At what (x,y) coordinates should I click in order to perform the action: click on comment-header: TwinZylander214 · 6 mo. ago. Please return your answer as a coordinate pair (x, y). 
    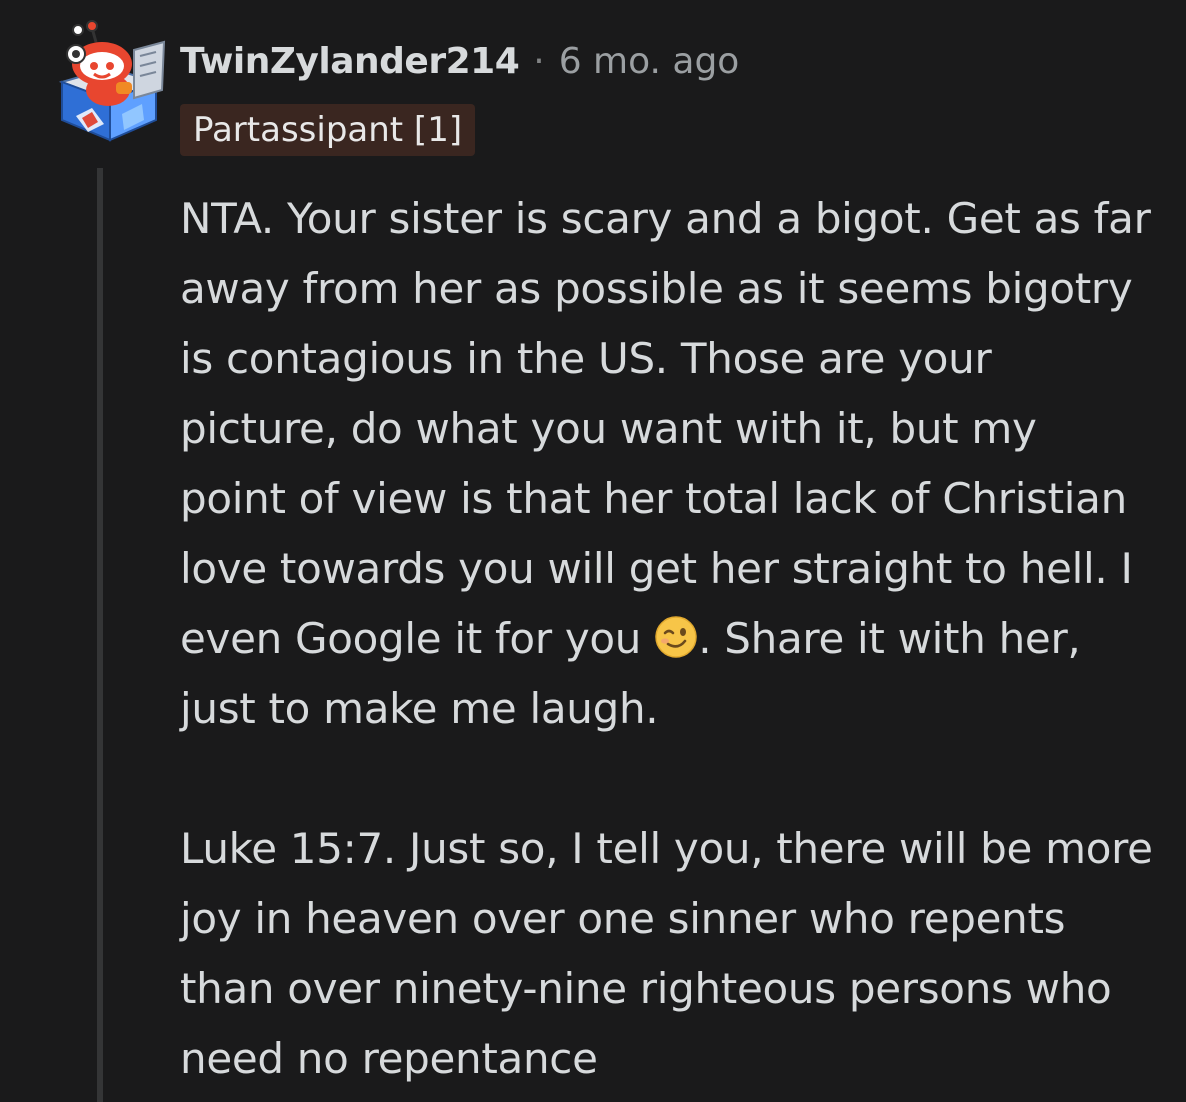
    Looking at the image, I should click on (459, 62).